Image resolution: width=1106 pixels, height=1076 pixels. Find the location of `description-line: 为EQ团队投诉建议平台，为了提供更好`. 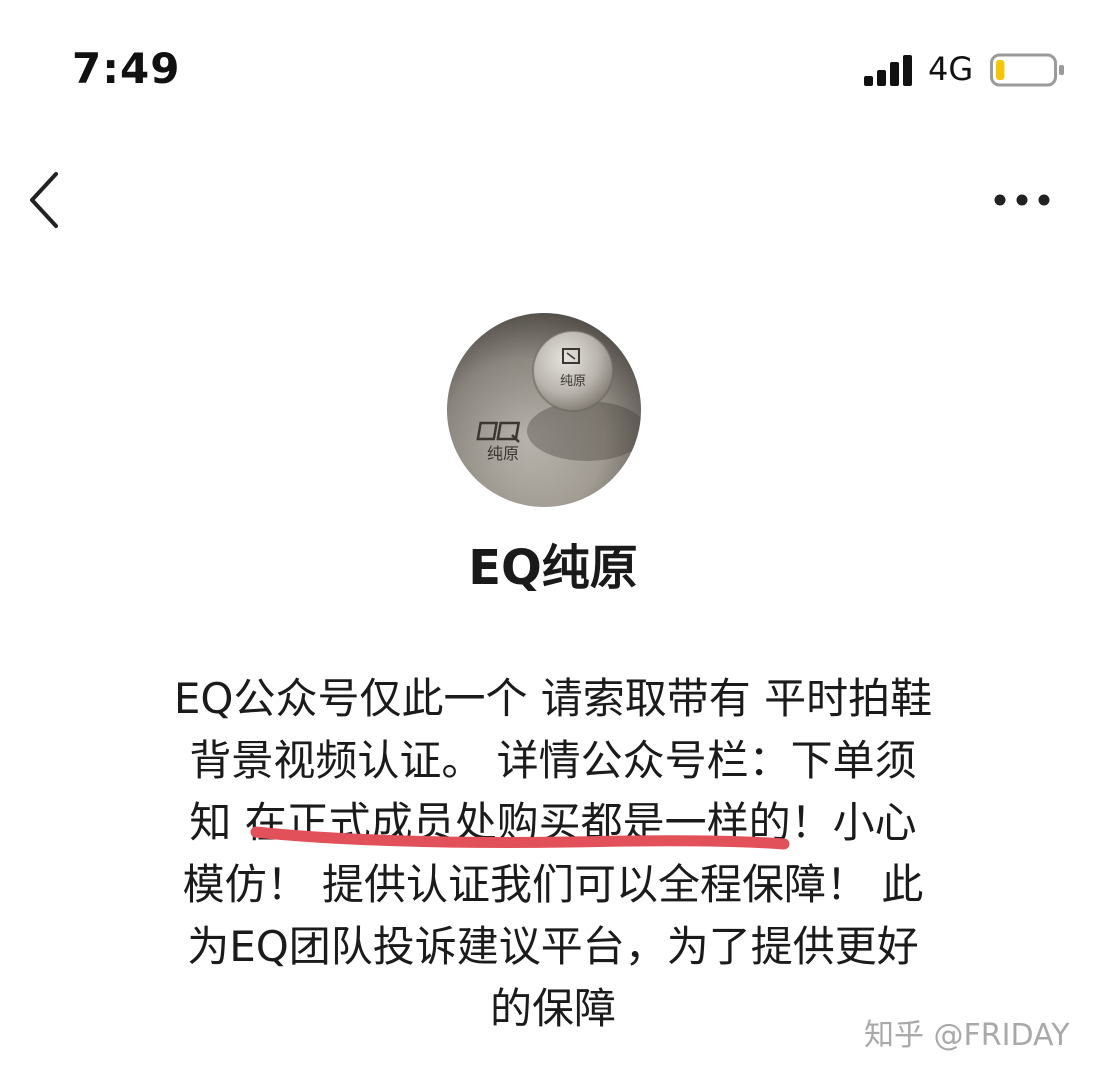

description-line: 为EQ团队投诉建议平台，为了提供更好 is located at coordinates (553, 946).